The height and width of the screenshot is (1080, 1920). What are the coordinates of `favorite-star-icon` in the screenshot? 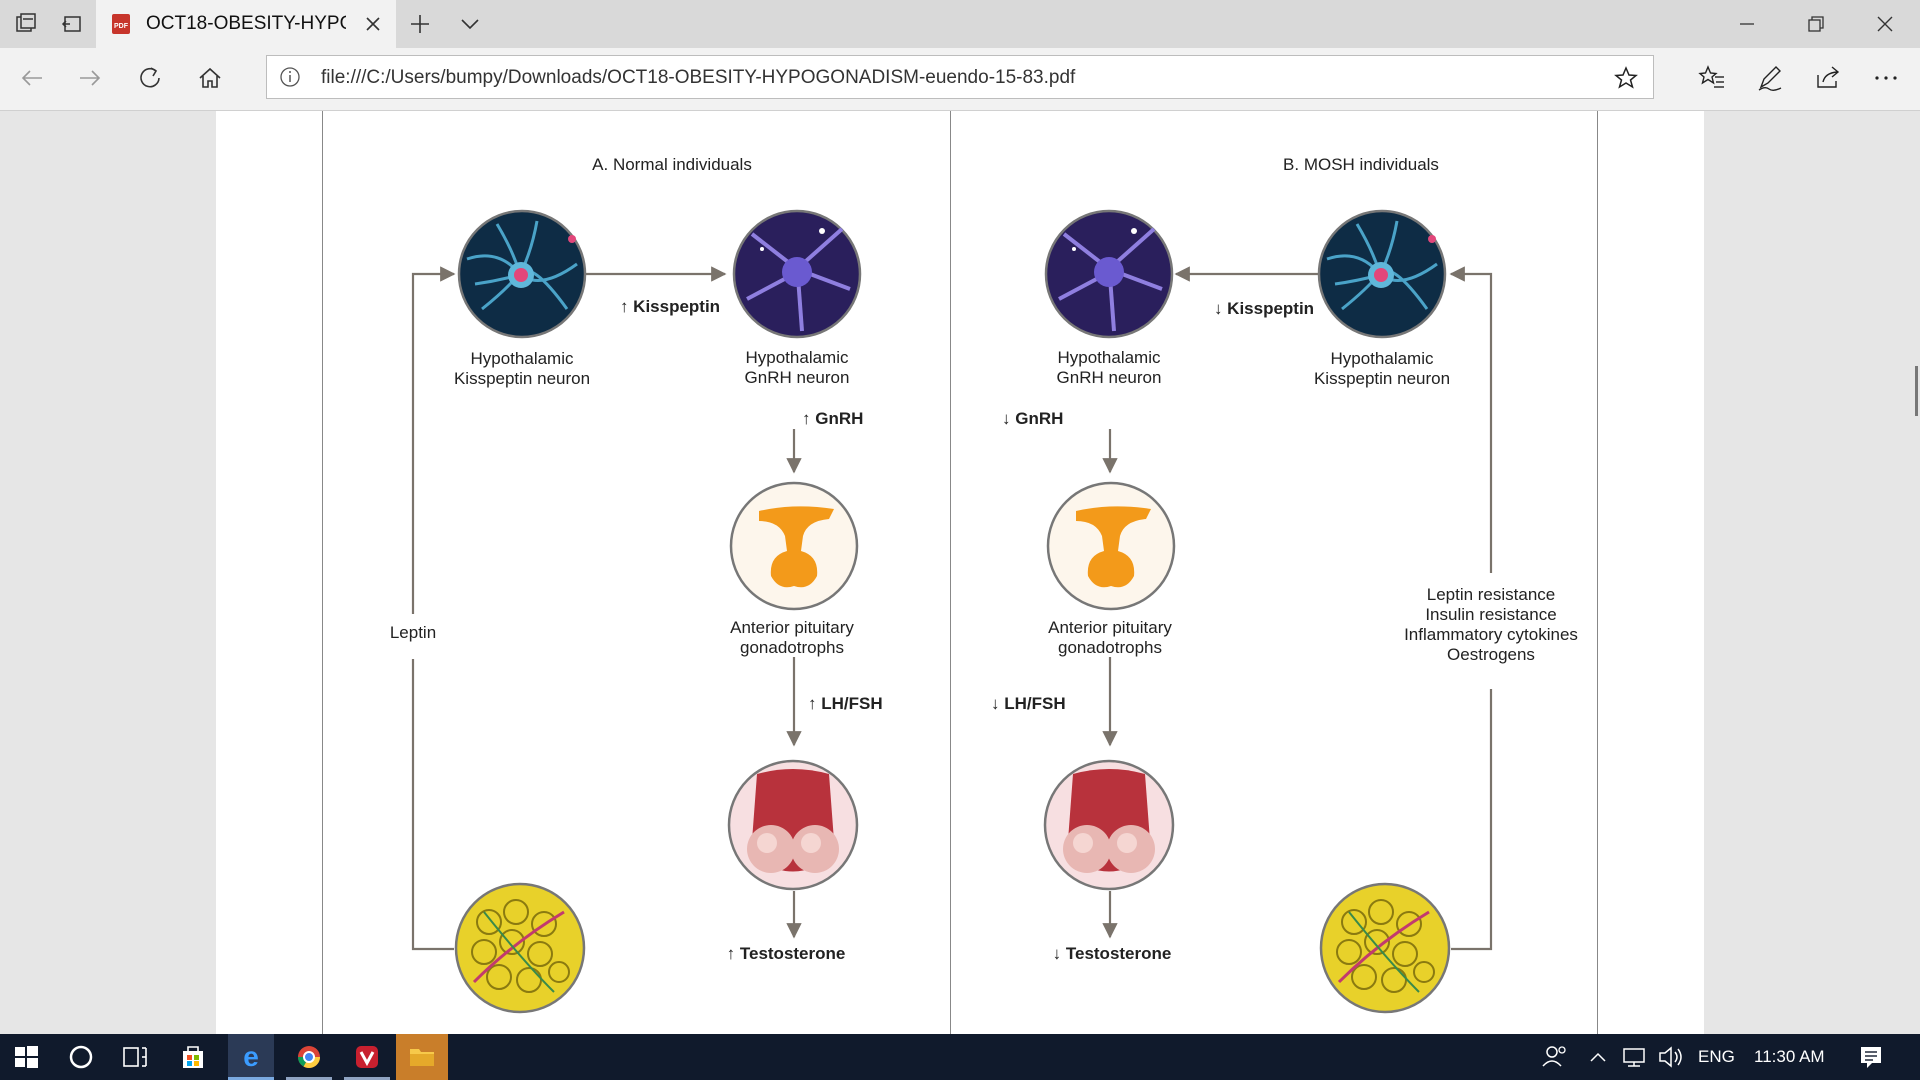 It's located at (1626, 78).